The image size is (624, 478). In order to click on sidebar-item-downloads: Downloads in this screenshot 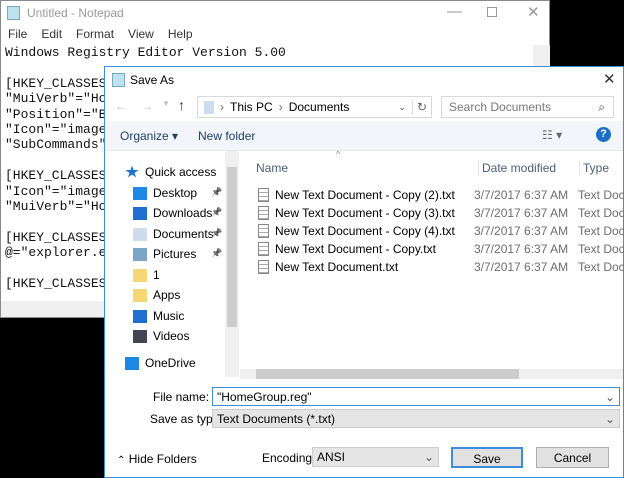, I will do `click(172, 213)`.